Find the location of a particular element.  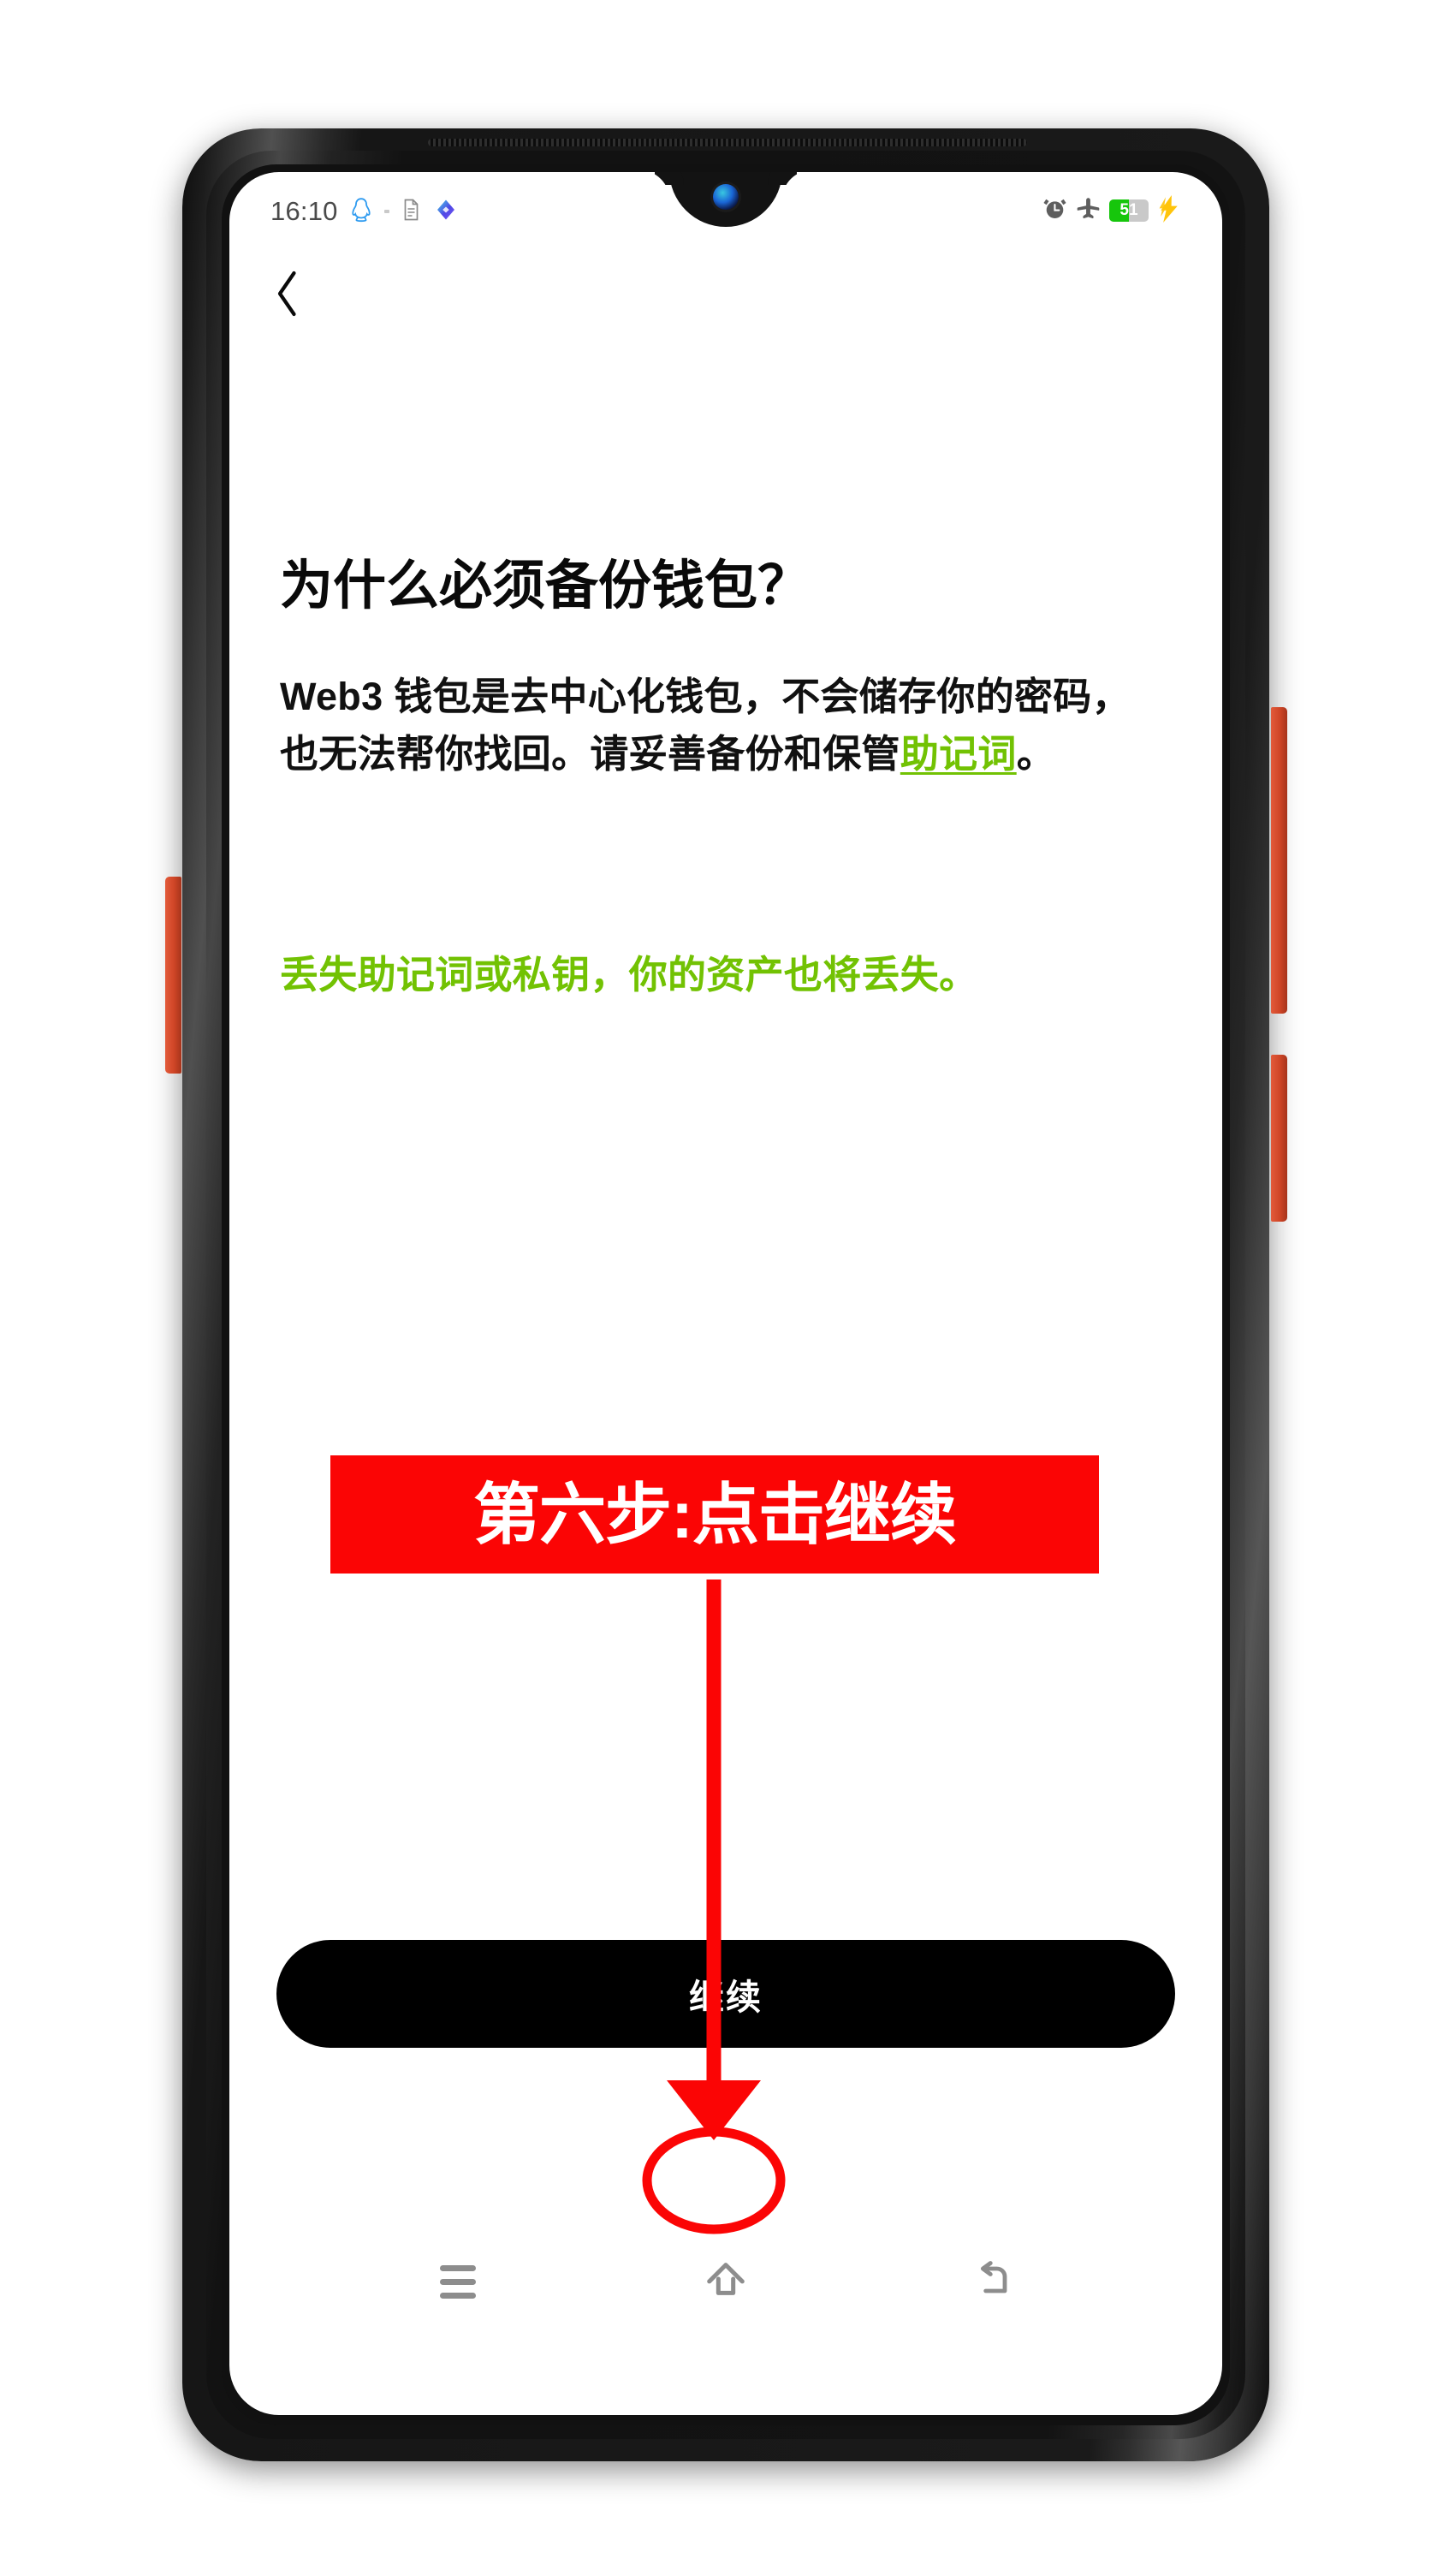

warning-text: 丢失助记词或私钥，你的资产也将丢失。 is located at coordinates (629, 975).